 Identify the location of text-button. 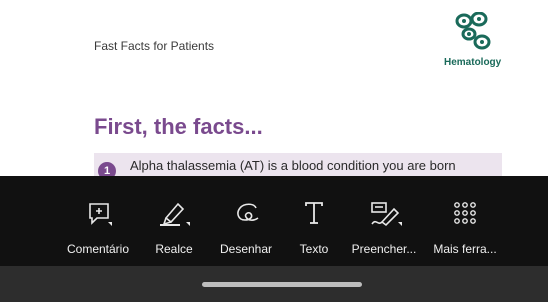
(314, 213).